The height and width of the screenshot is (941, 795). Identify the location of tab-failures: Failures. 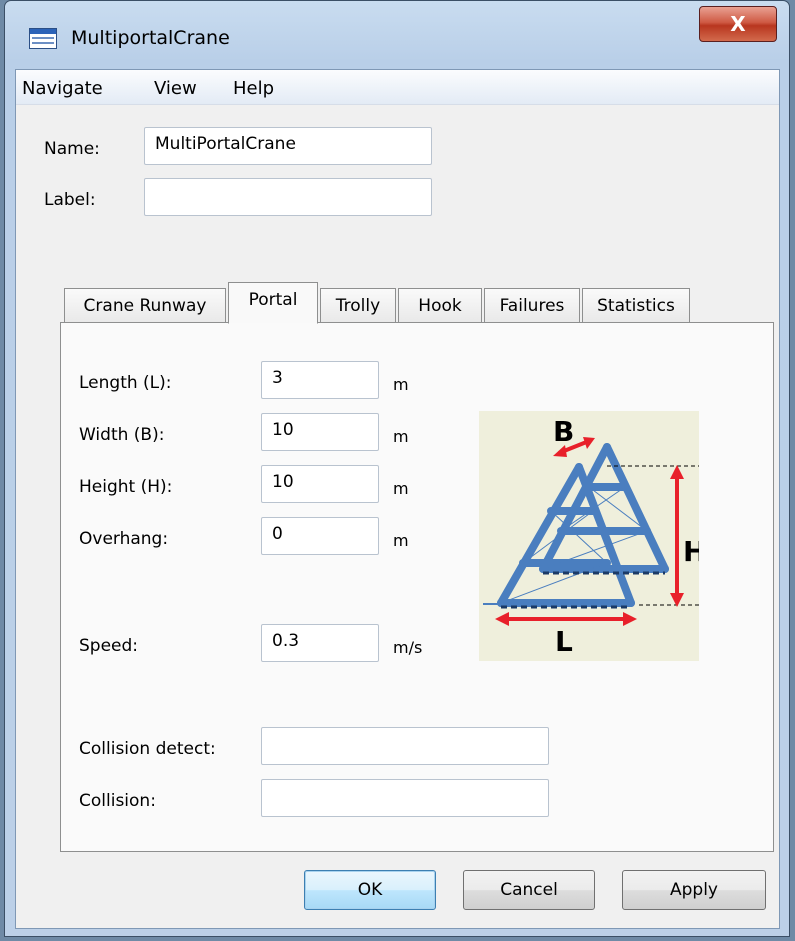
(532, 306).